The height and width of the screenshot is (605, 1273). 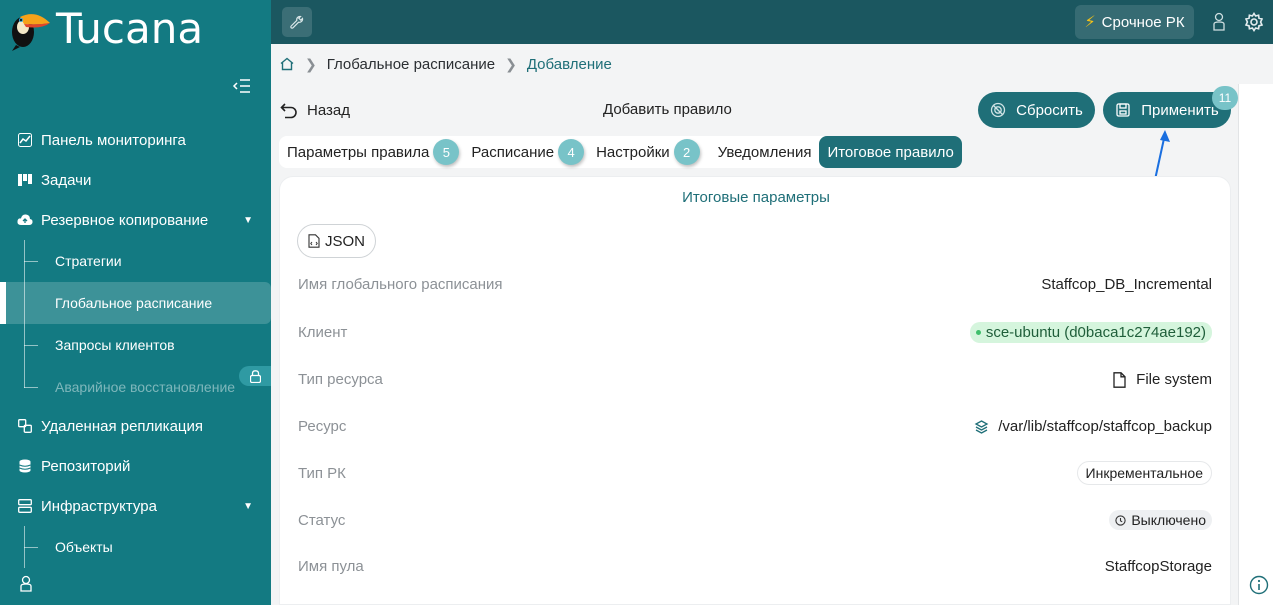 I want to click on urgent-backup-button: ⚡ Срочное РК, so click(x=1134, y=22).